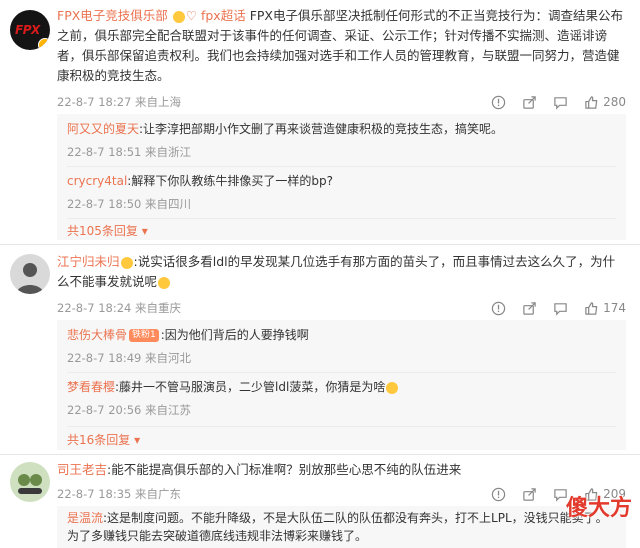  I want to click on comment-username: 司王老吉, so click(82, 469).